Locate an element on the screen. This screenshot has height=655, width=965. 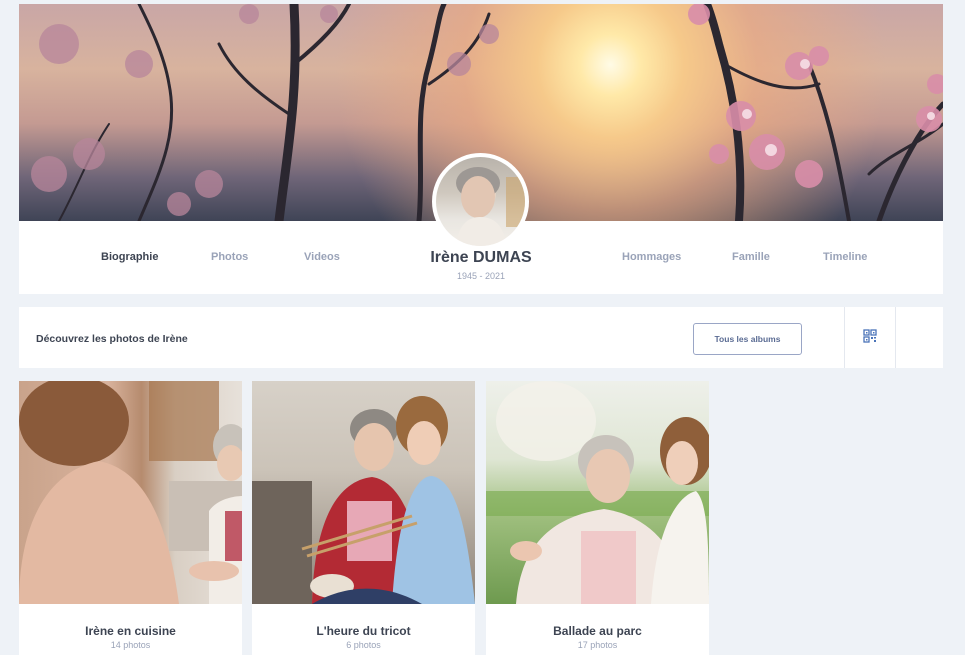
profile-name: Irène DUMAS is located at coordinates (481, 257).